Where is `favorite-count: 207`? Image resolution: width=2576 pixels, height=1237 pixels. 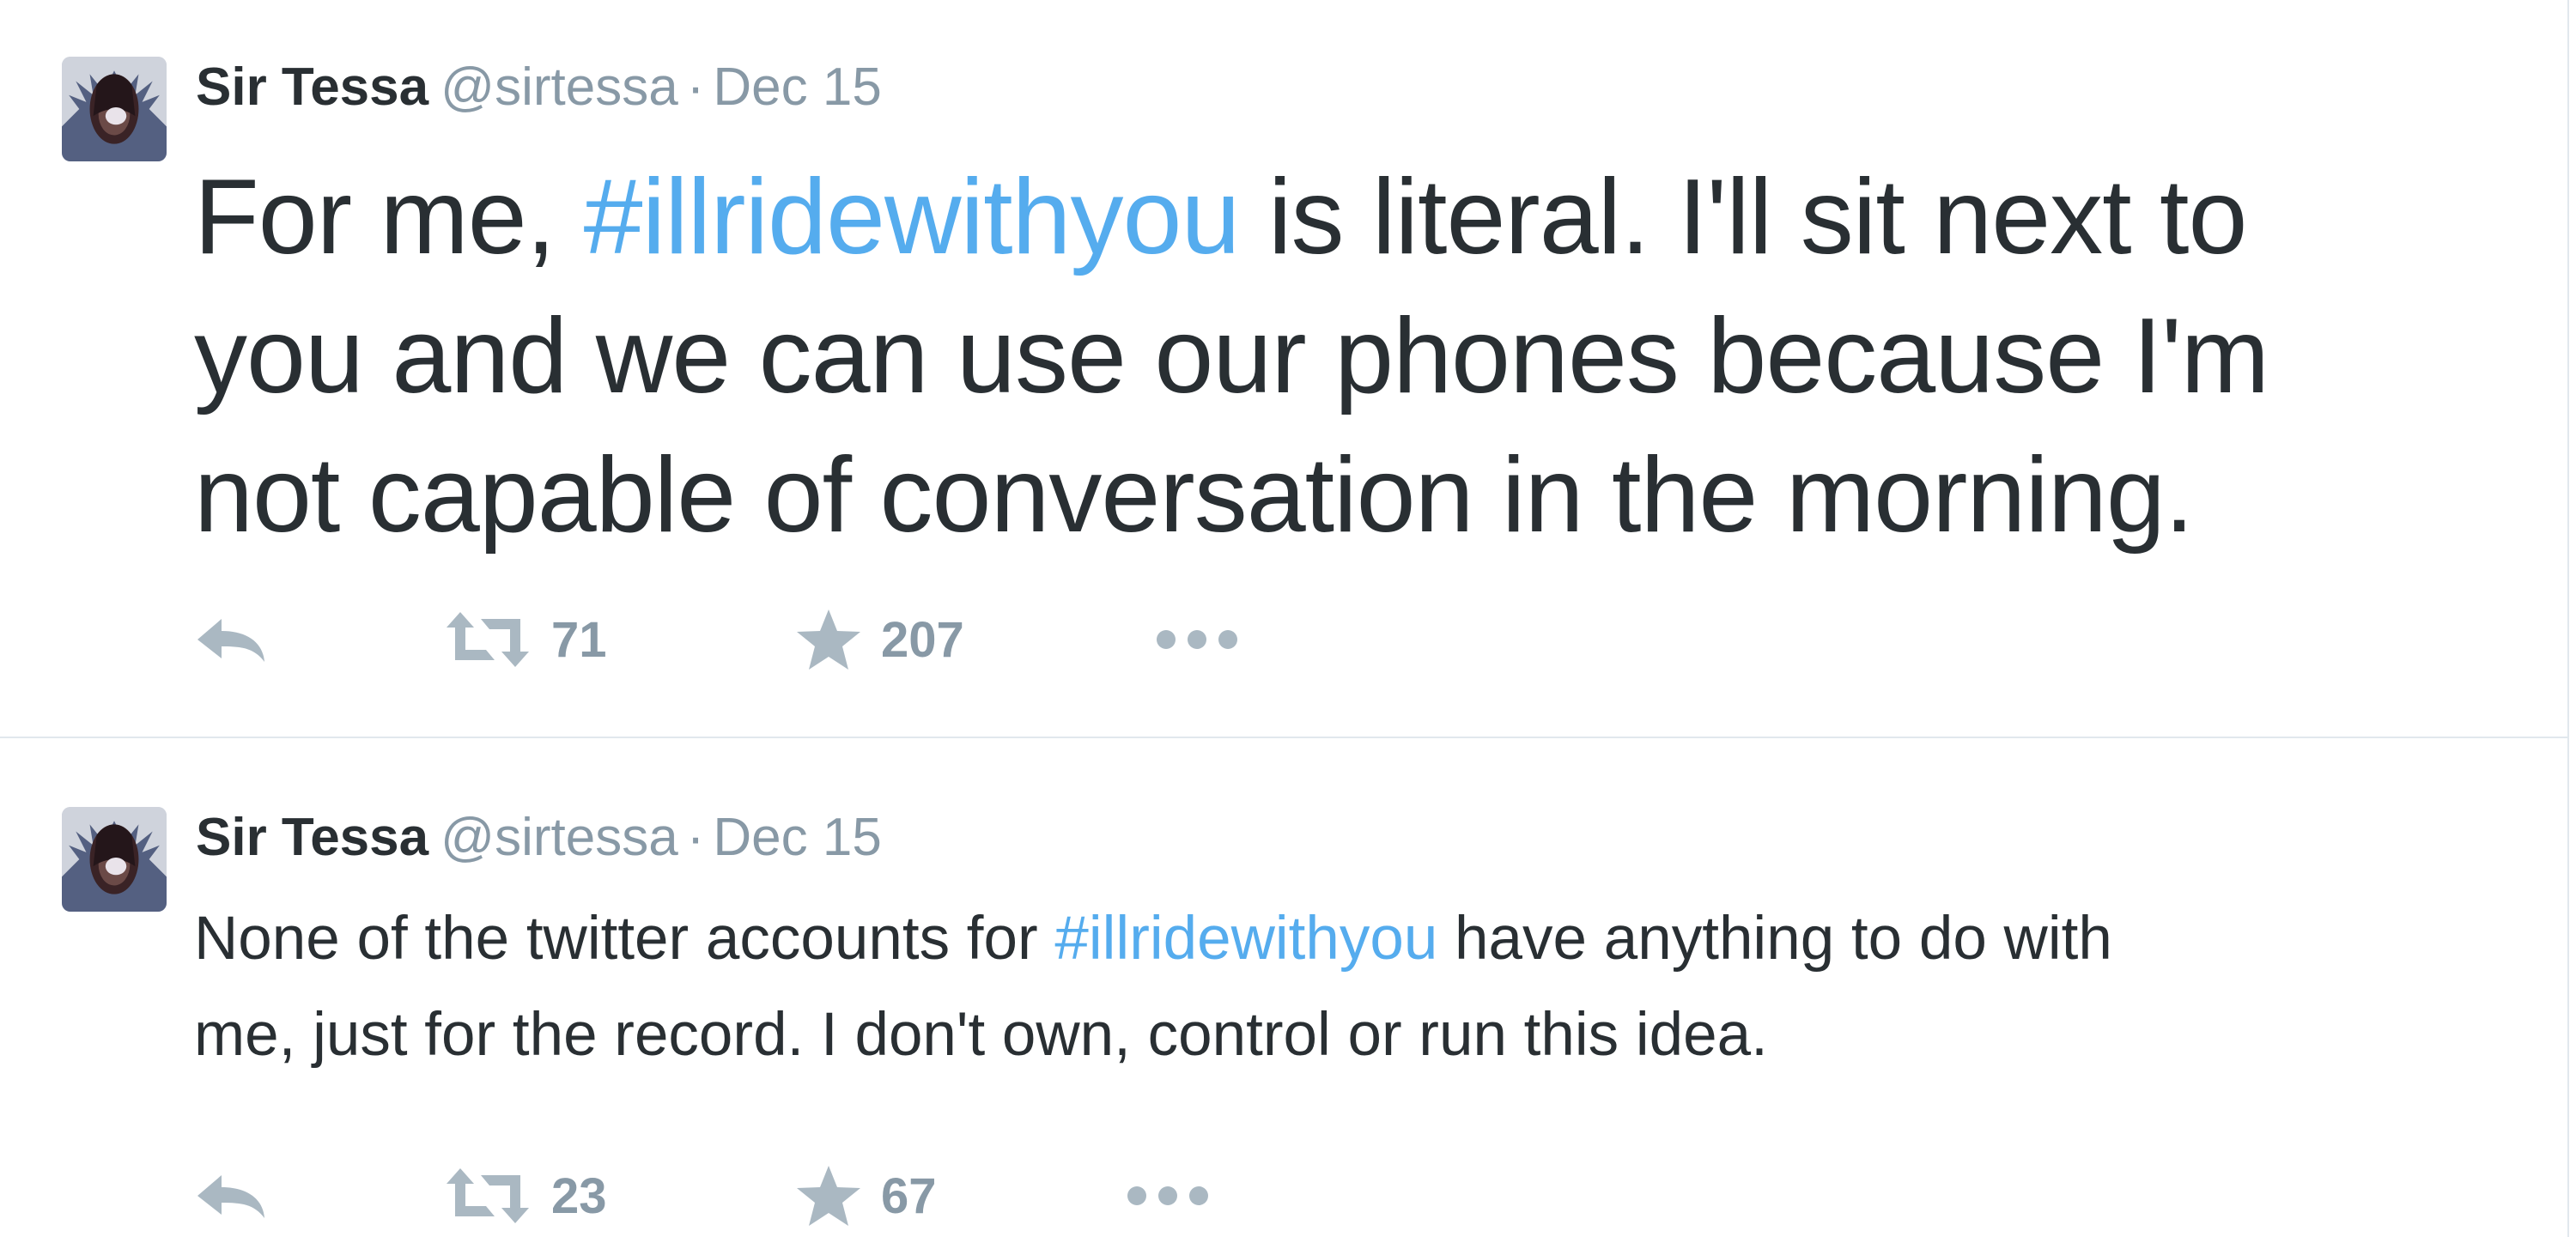 favorite-count: 207 is located at coordinates (922, 639).